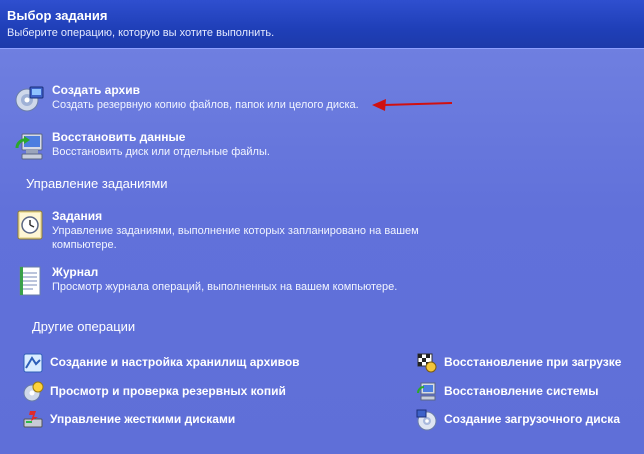 Image resolution: width=644 pixels, height=454 pixels. I want to click on task-create-backup-label: Создать архив, so click(96, 90).